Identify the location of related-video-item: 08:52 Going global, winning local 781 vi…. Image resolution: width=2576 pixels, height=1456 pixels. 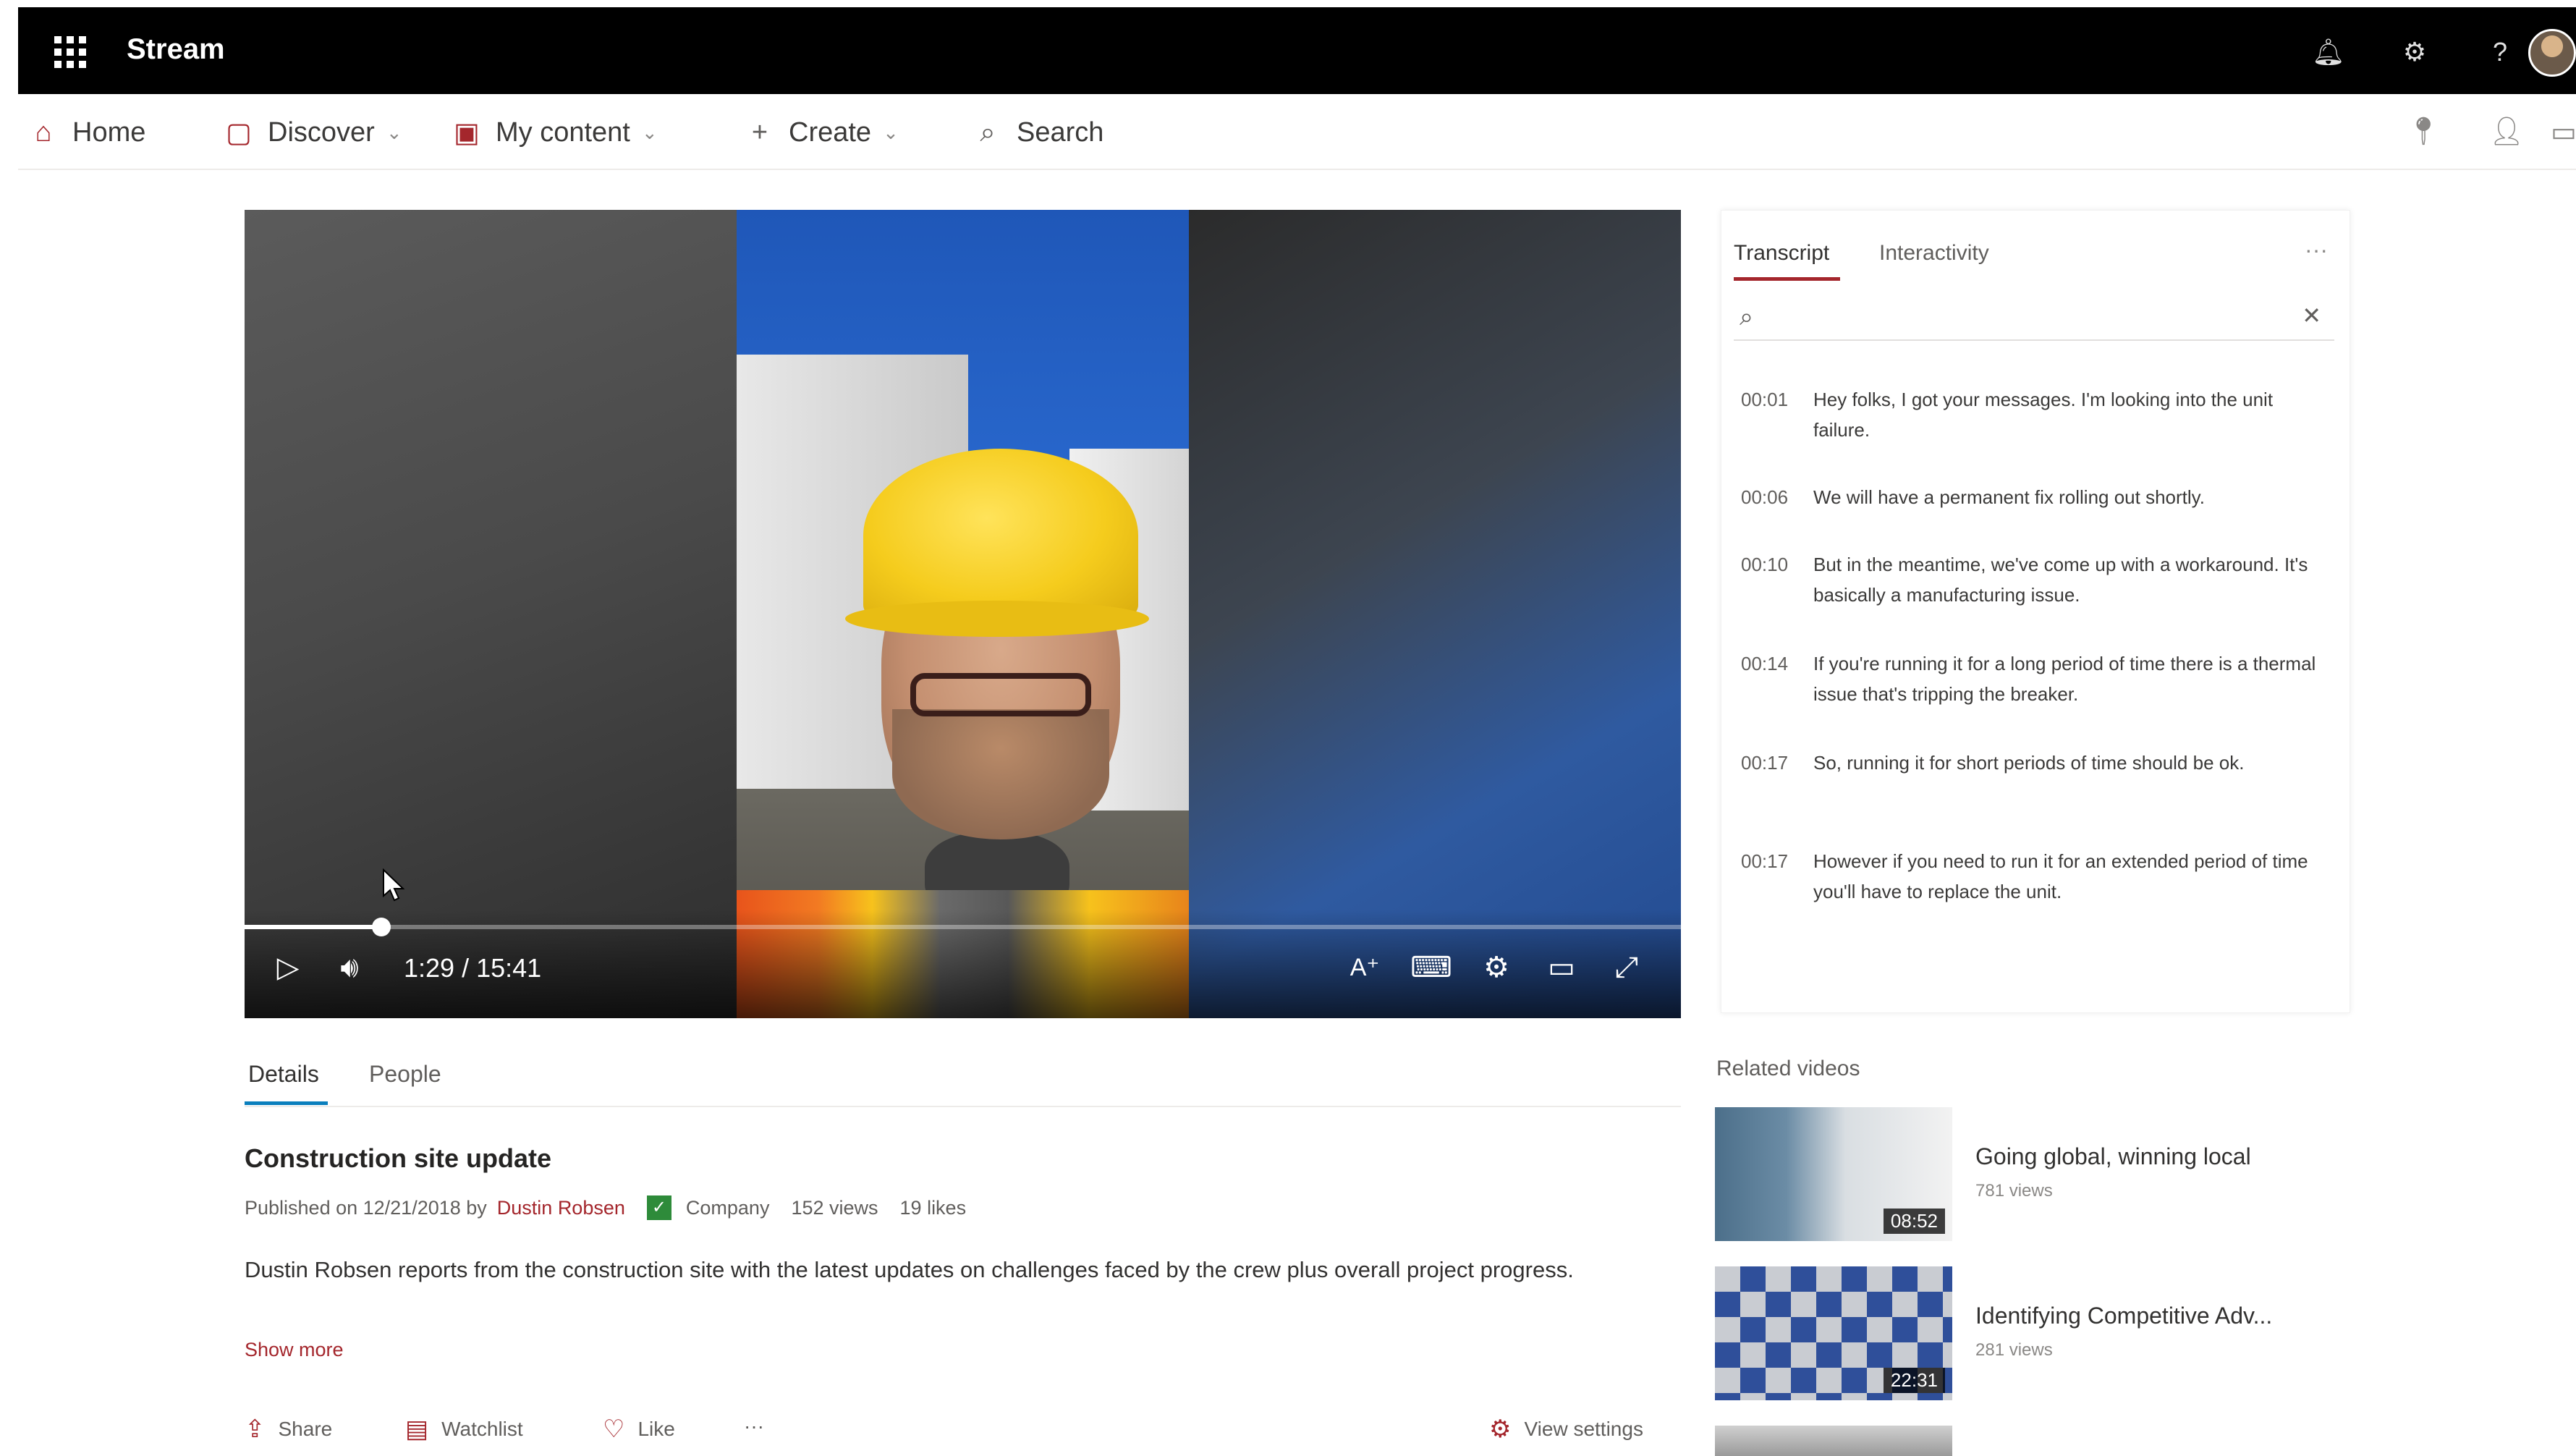
(2041, 1176).